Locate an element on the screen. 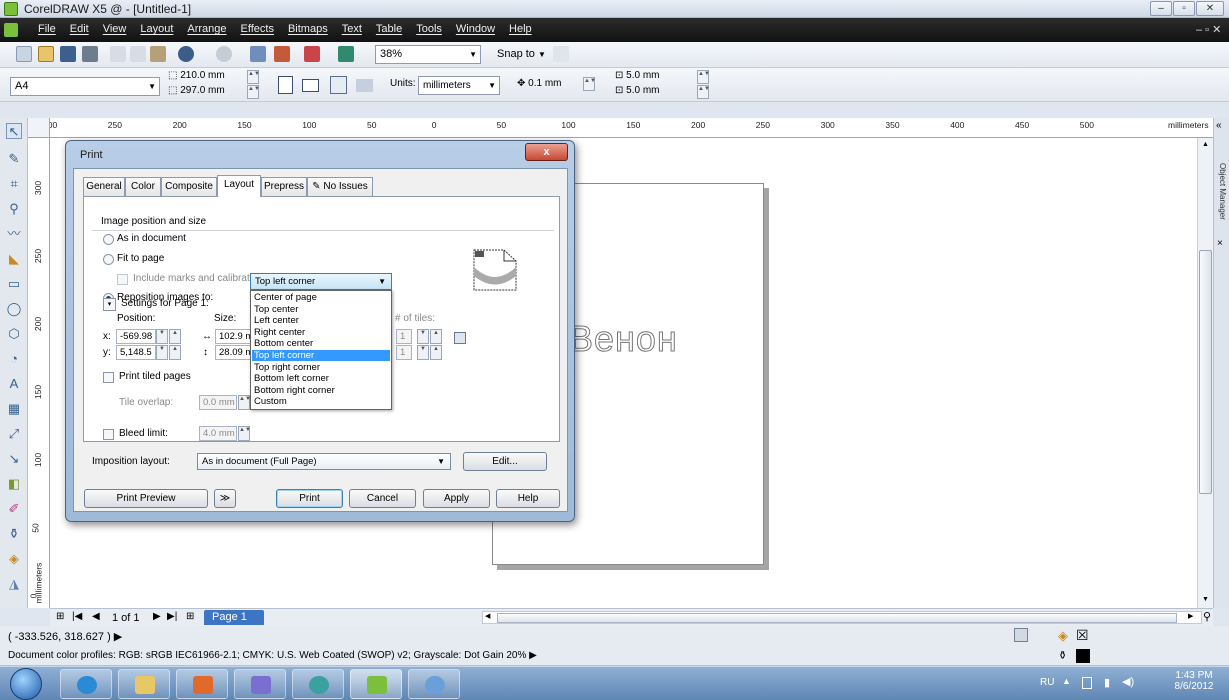 The image size is (1229, 700). tiles-y-spinner: ▼ is located at coordinates (423, 352).